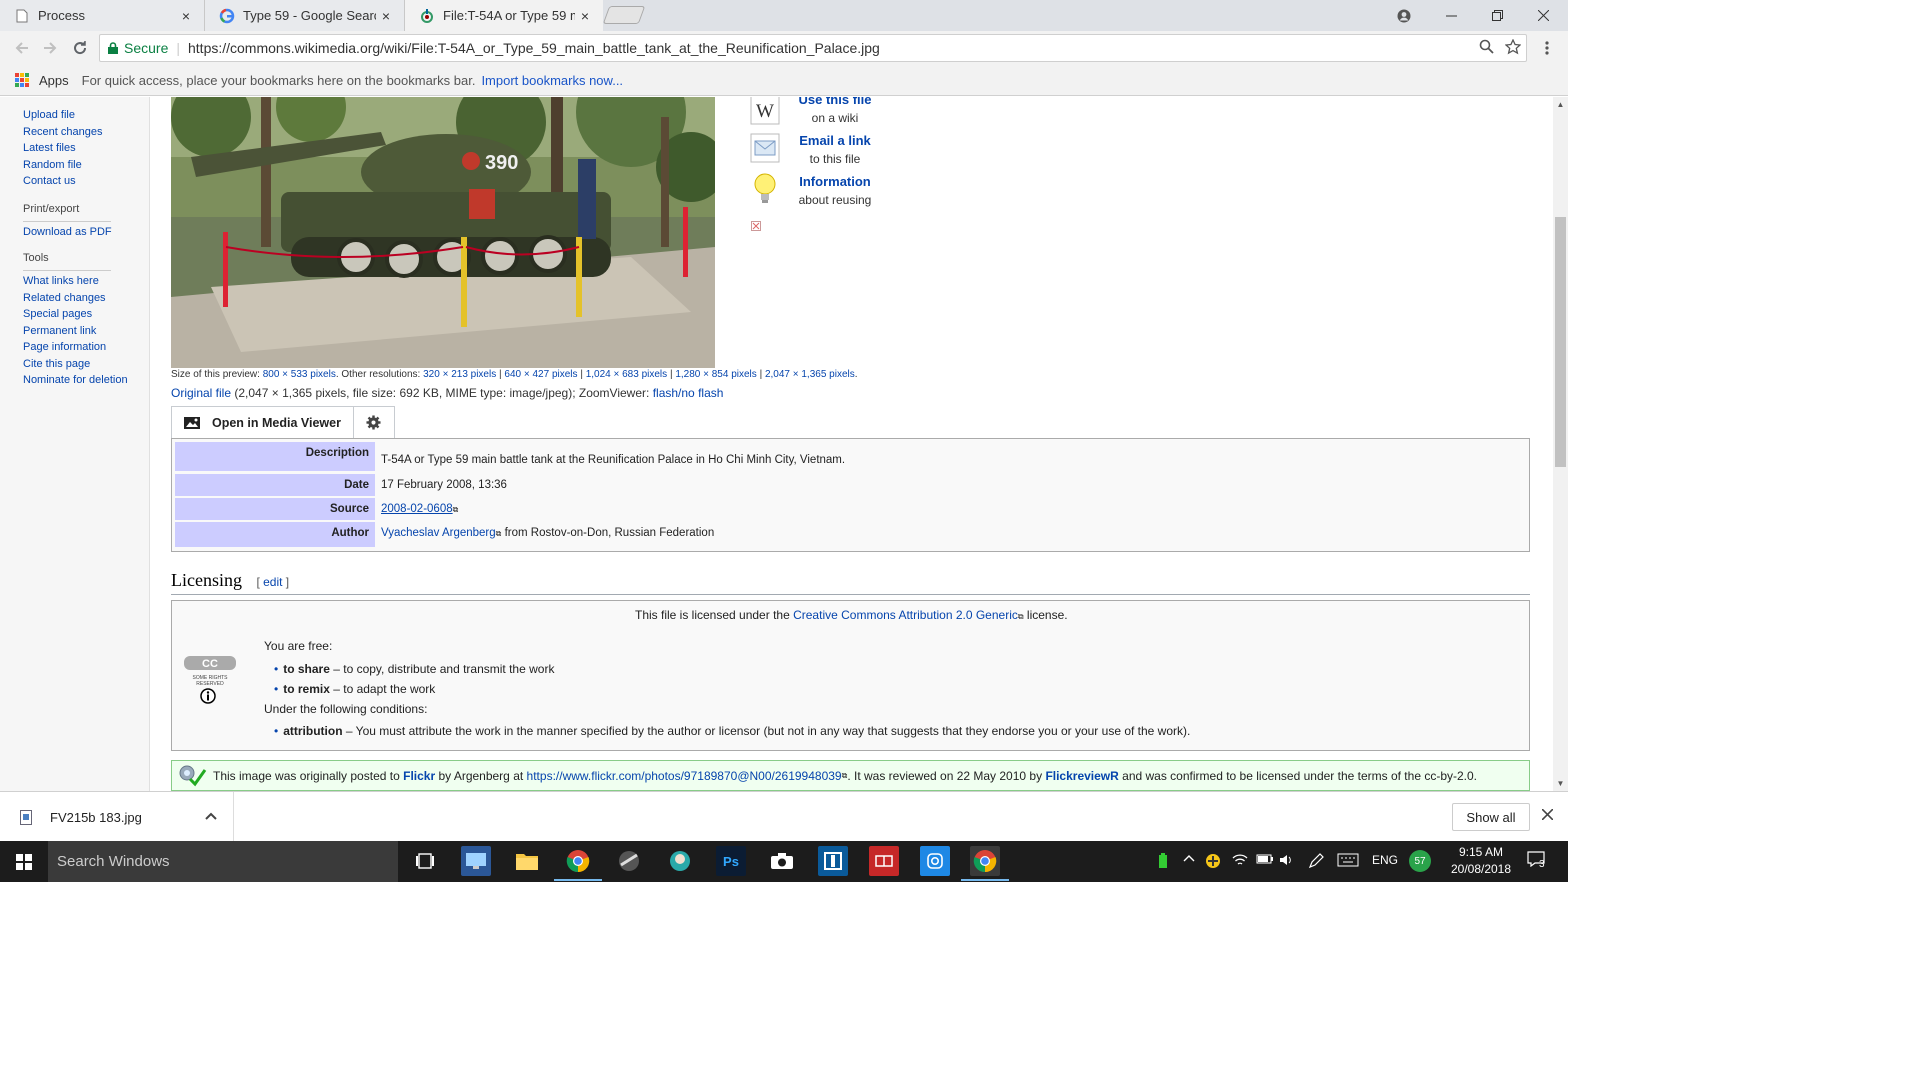  I want to click on instagram-icon, so click(935, 861).